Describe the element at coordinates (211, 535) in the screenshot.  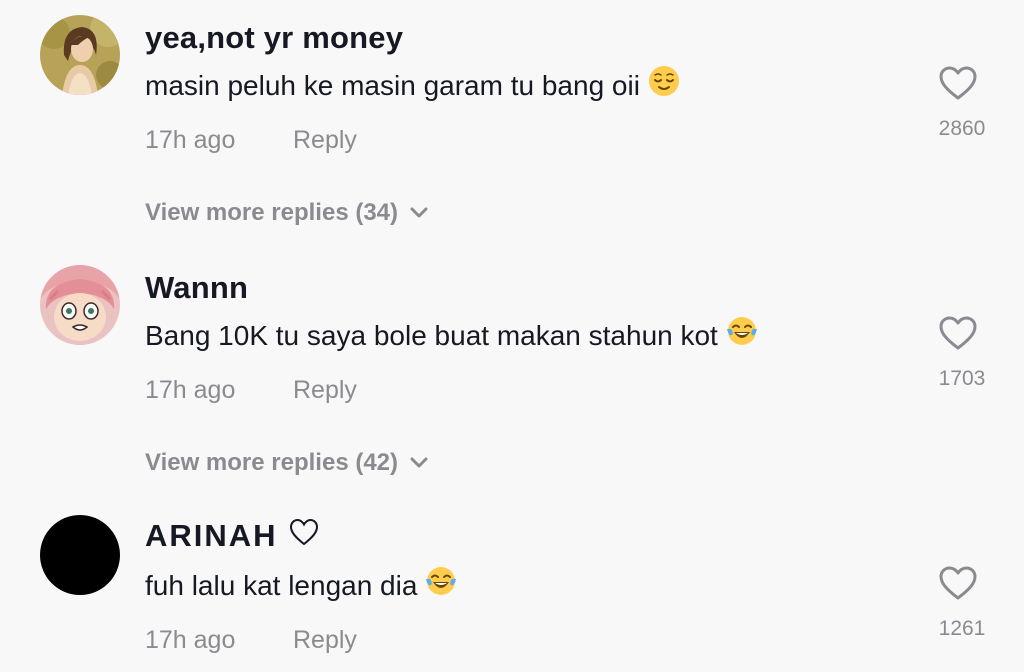
I see `username-text: ARINAH` at that location.